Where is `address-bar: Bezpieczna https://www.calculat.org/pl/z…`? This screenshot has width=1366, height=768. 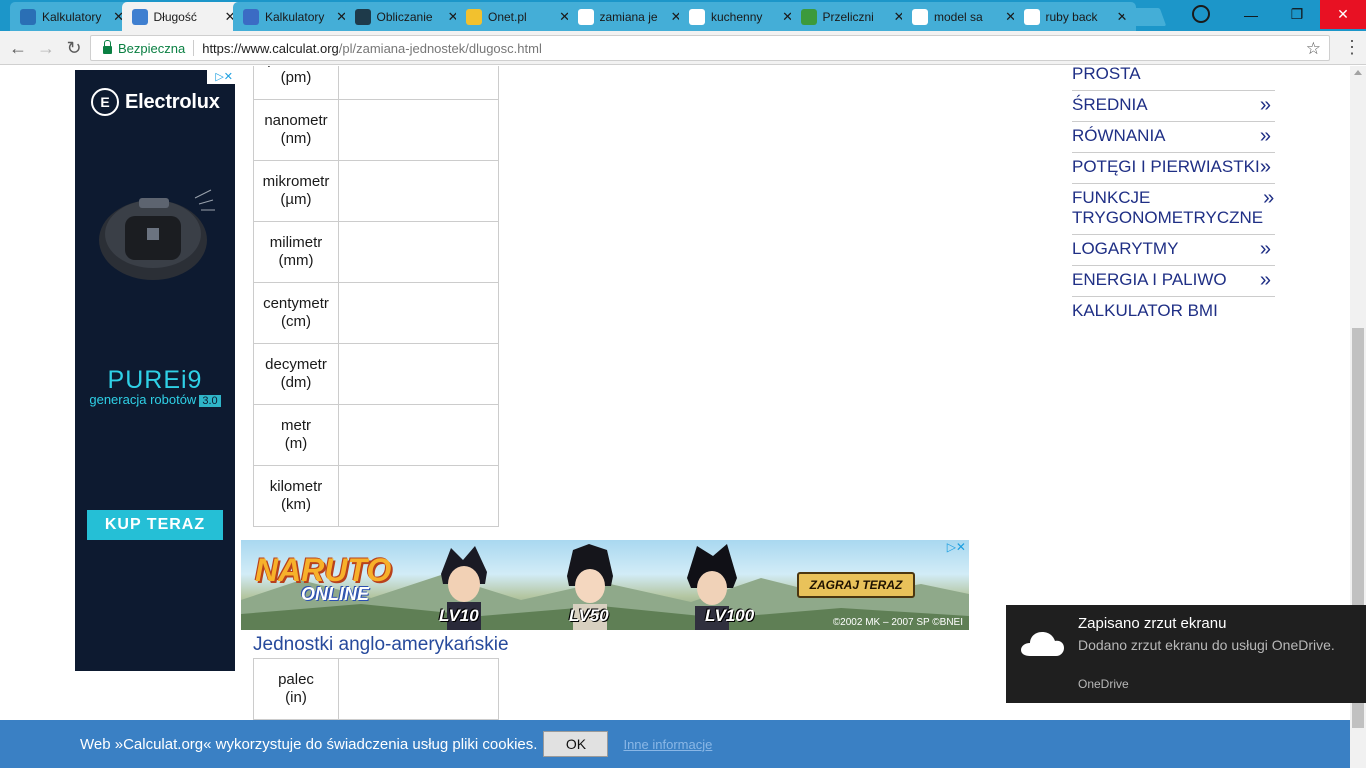 address-bar: Bezpieczna https://www.calculat.org/pl/z… is located at coordinates (710, 48).